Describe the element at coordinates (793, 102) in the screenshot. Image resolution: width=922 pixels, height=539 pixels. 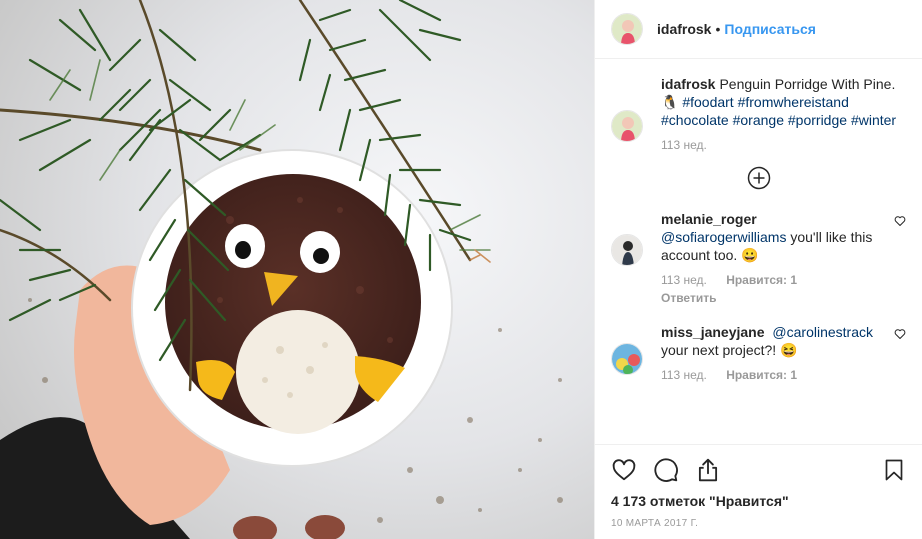
I see `hashtag: #fromwhereistand` at that location.